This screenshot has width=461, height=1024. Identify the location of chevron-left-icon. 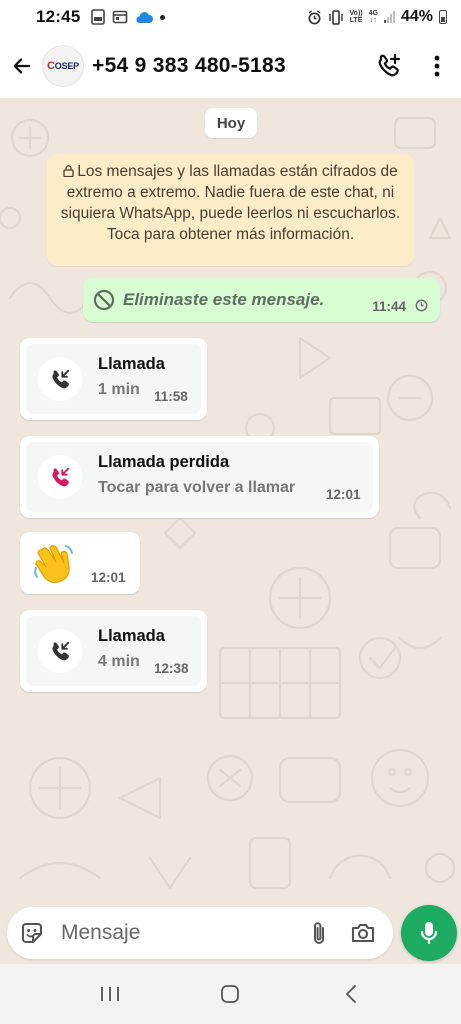
(350, 994).